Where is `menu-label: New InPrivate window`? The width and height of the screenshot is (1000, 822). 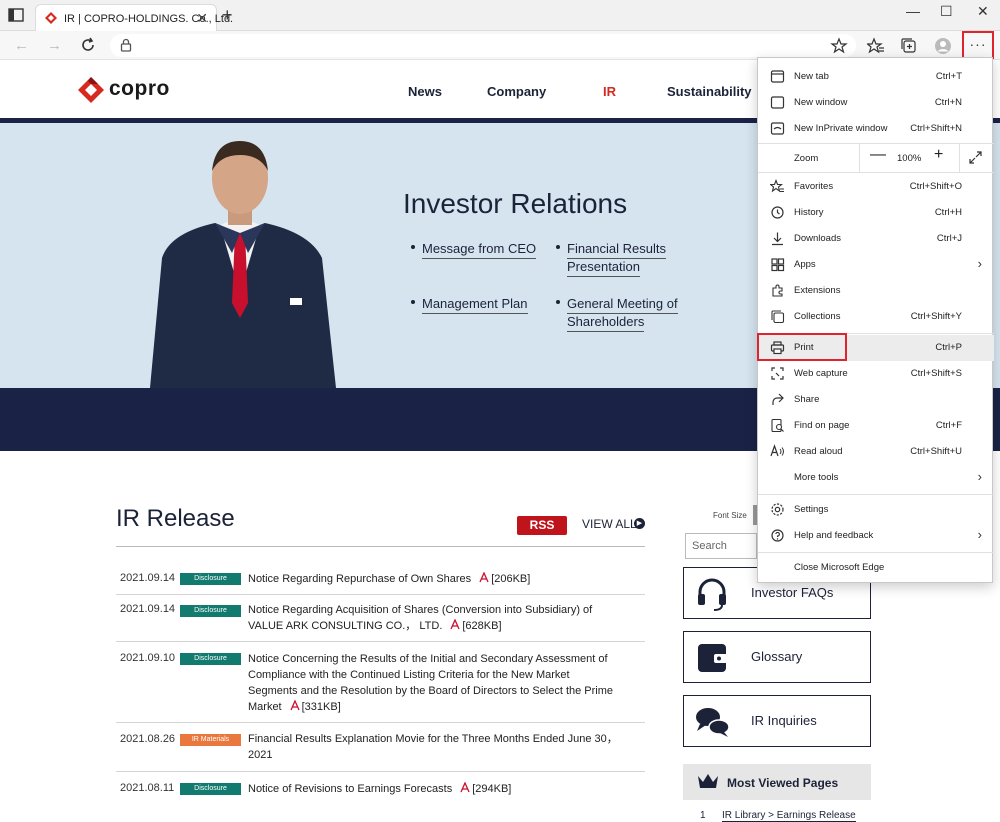
menu-label: New InPrivate window is located at coordinates (841, 128).